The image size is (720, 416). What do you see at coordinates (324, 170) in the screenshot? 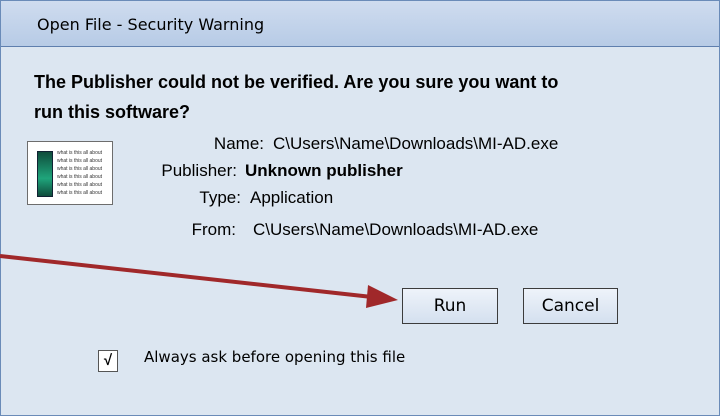
I see `publisher-value: Unknown publisher` at bounding box center [324, 170].